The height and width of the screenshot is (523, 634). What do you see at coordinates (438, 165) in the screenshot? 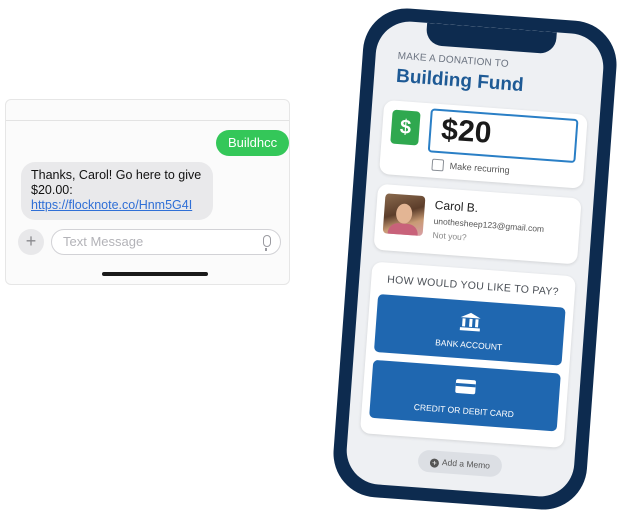
I see `recurring-checkbox` at bounding box center [438, 165].